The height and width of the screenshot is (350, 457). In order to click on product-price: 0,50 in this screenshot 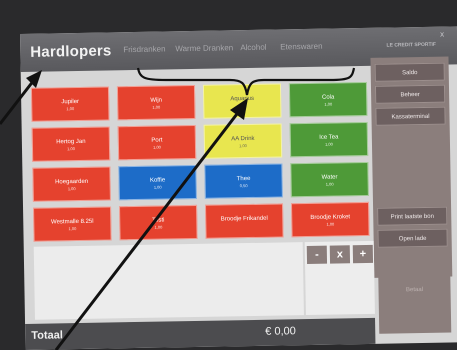, I will do `click(243, 186)`.